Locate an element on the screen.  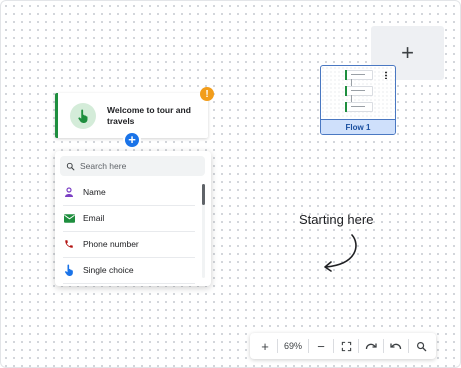
fit-screen-button is located at coordinates (346, 346).